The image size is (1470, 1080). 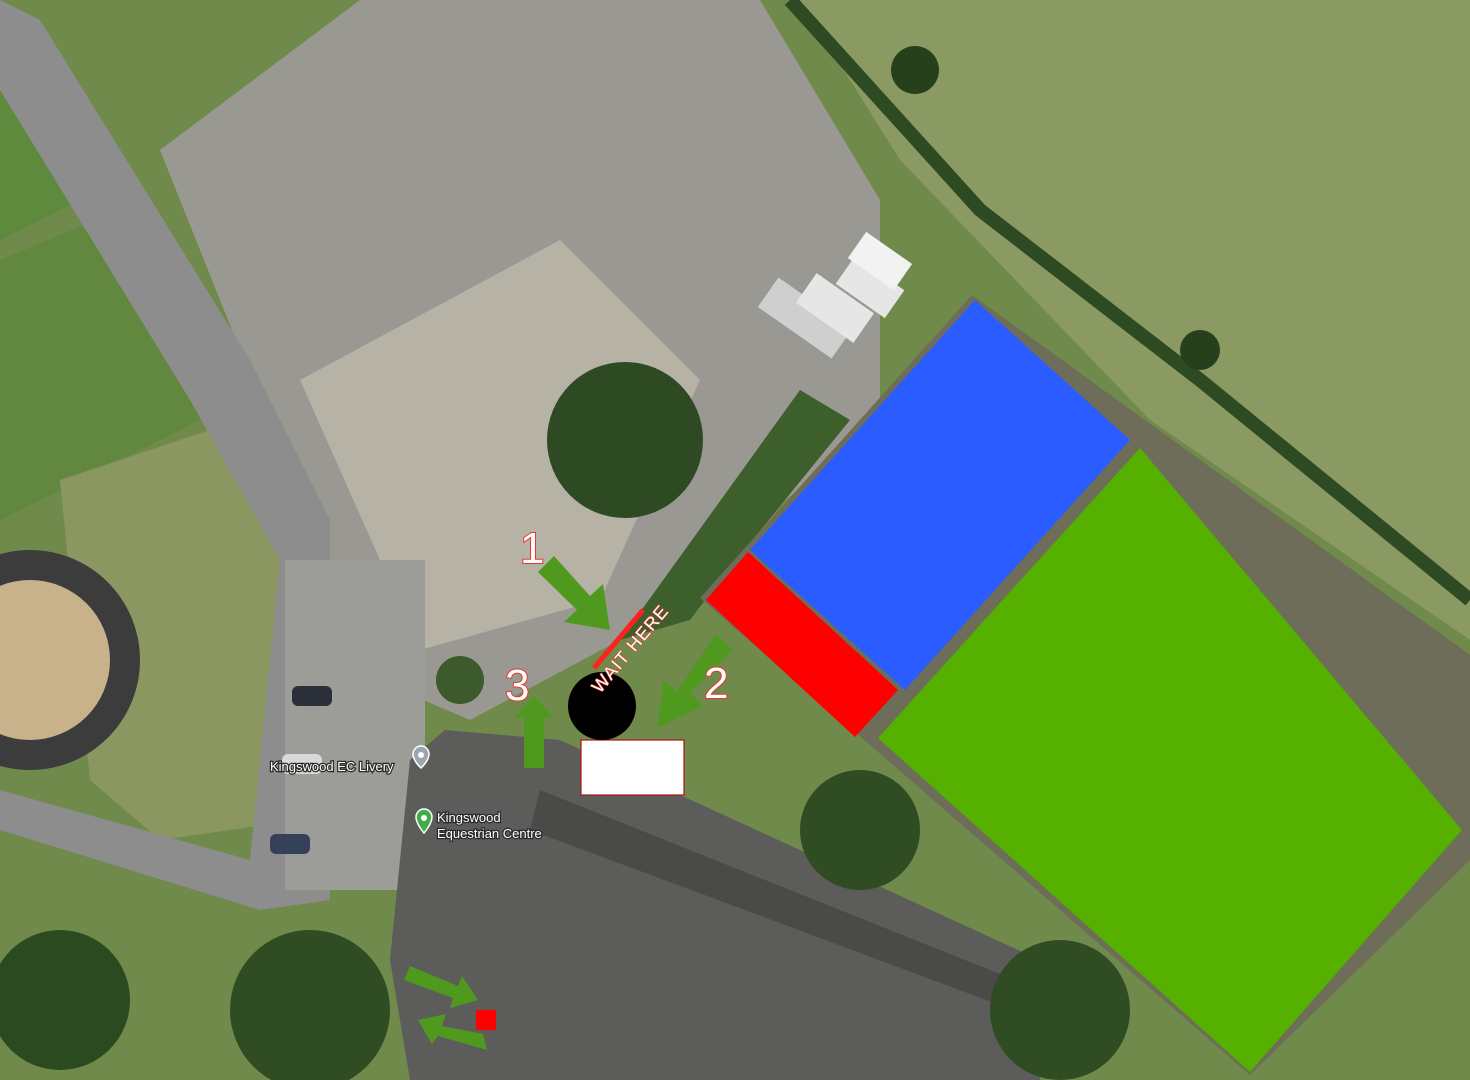 I want to click on place-label-livery: Kingswood EC Livery, so click(x=332, y=766).